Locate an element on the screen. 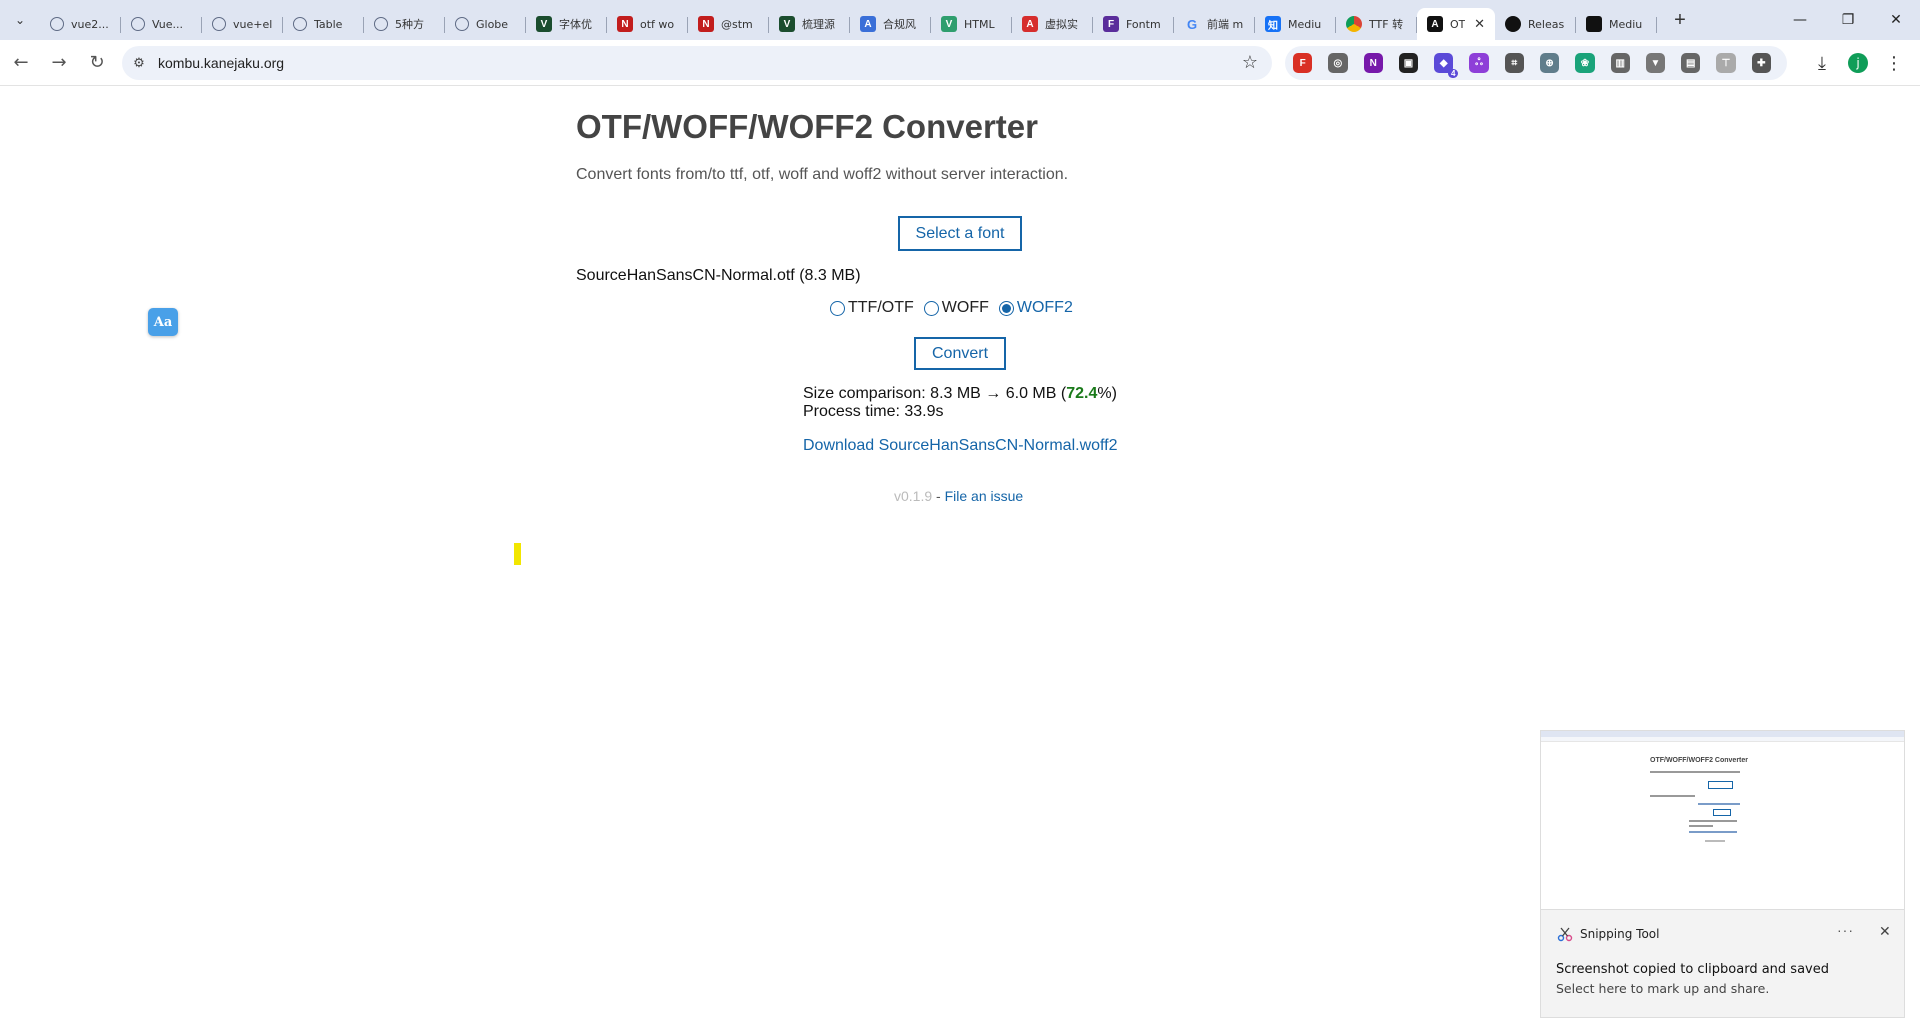  stack-extension-icon: ◆ 4 is located at coordinates (1446, 65).